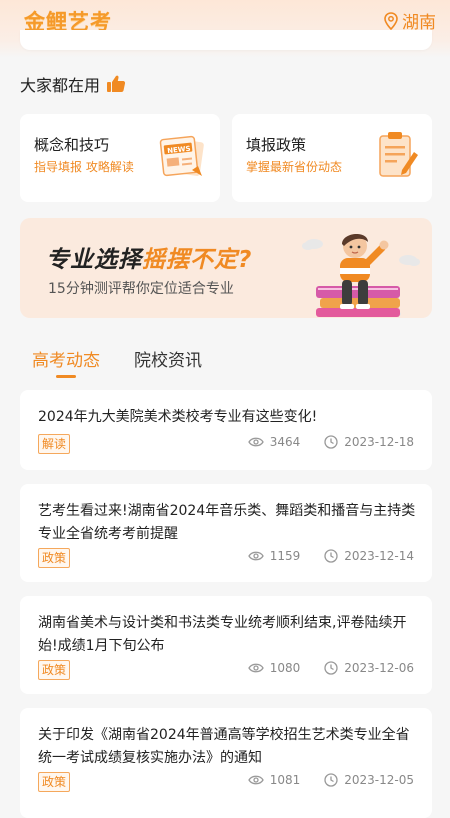 Image resolution: width=450 pixels, height=818 pixels. What do you see at coordinates (226, 40) in the screenshot?
I see `search-area-bottom` at bounding box center [226, 40].